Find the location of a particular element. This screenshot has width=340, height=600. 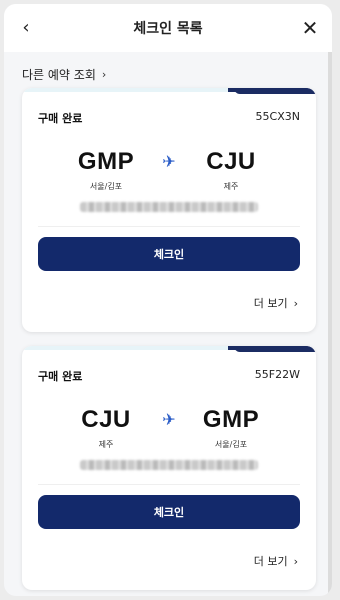

booking-pnr: 55CX3N is located at coordinates (277, 116).